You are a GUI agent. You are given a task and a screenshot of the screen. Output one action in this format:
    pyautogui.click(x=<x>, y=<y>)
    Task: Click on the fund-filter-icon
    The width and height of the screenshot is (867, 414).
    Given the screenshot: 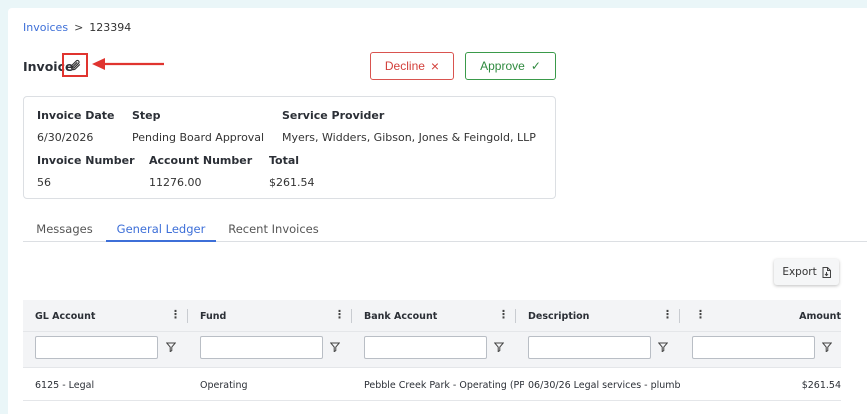 What is the action you would take?
    pyautogui.click(x=335, y=347)
    